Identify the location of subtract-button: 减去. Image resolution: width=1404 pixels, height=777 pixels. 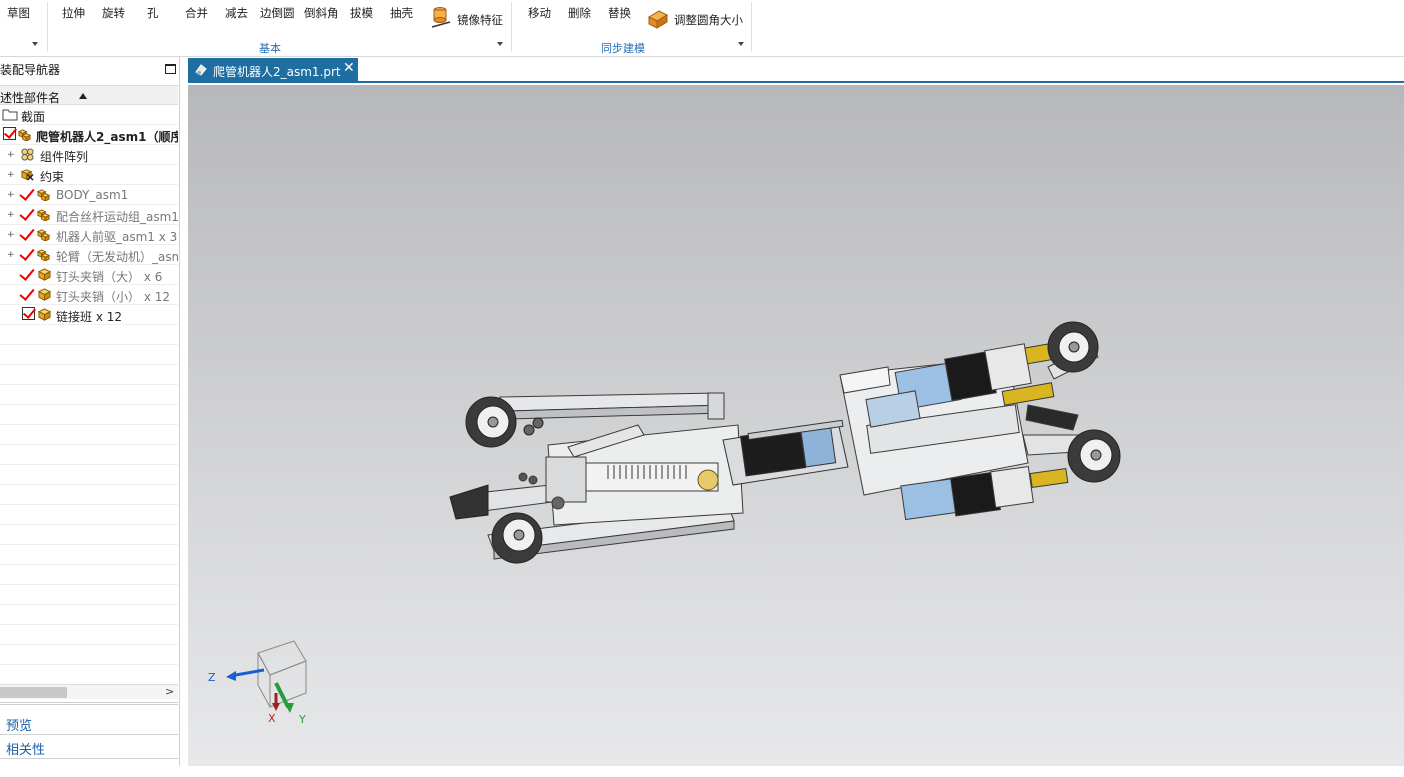
(236, 13).